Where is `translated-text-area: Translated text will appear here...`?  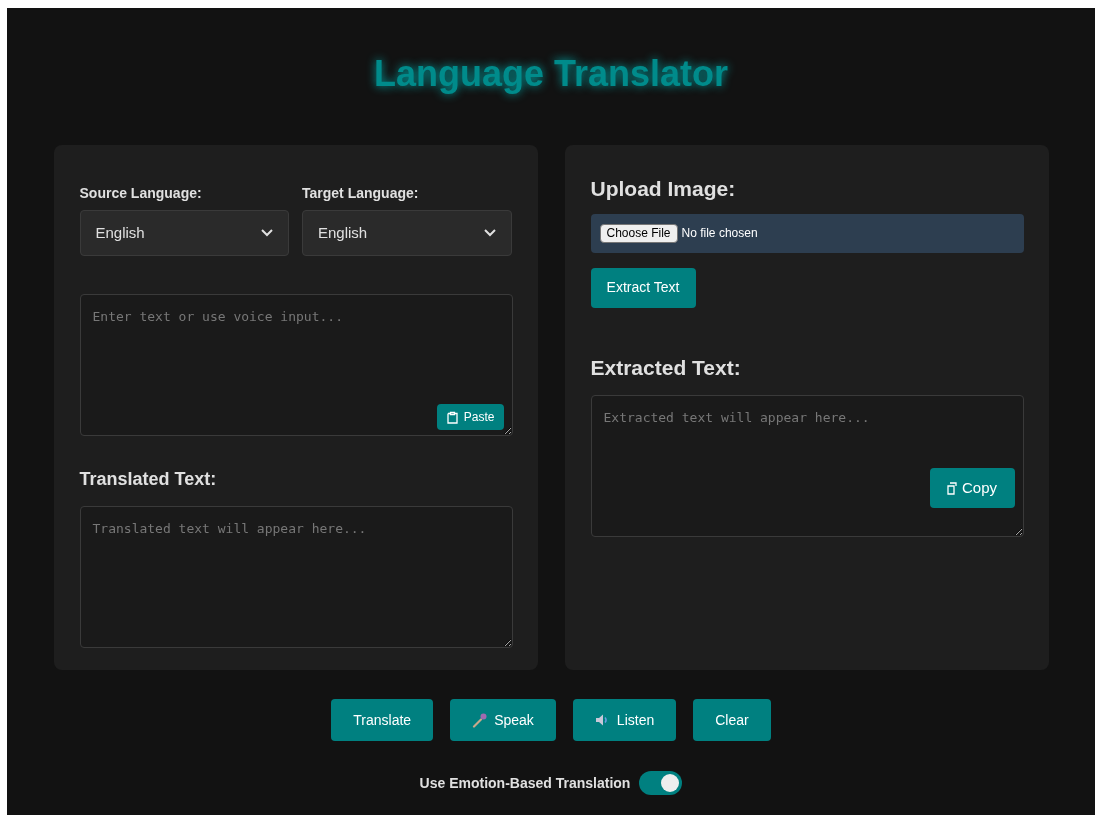
translated-text-area: Translated text will appear here... is located at coordinates (296, 577).